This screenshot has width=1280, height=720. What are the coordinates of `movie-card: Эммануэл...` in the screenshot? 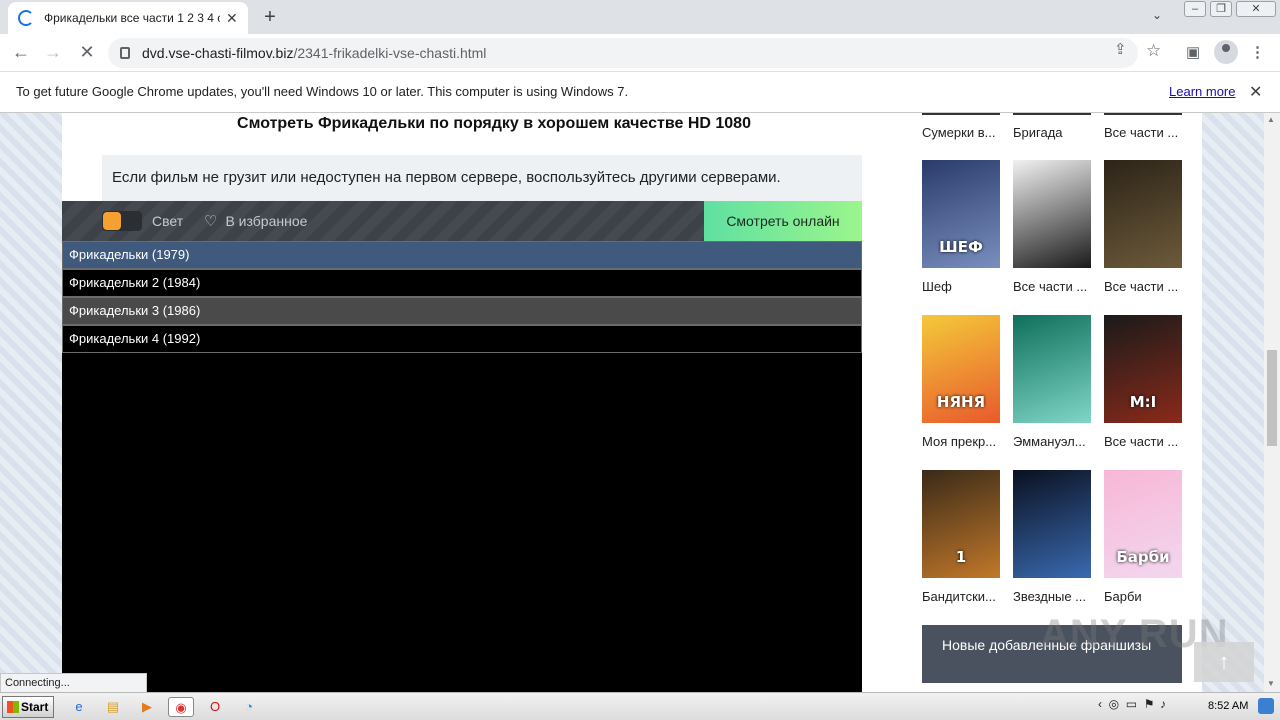 It's located at (1053, 382).